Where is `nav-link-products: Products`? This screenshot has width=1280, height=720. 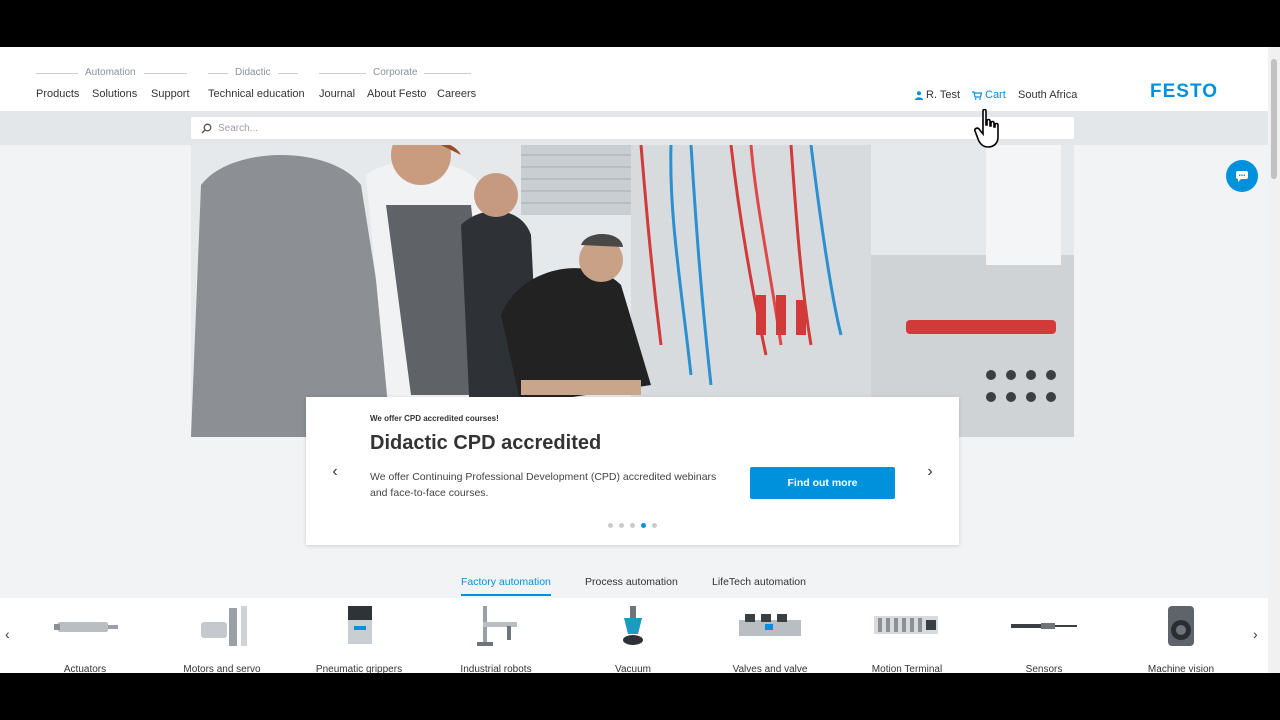 nav-link-products: Products is located at coordinates (57, 94).